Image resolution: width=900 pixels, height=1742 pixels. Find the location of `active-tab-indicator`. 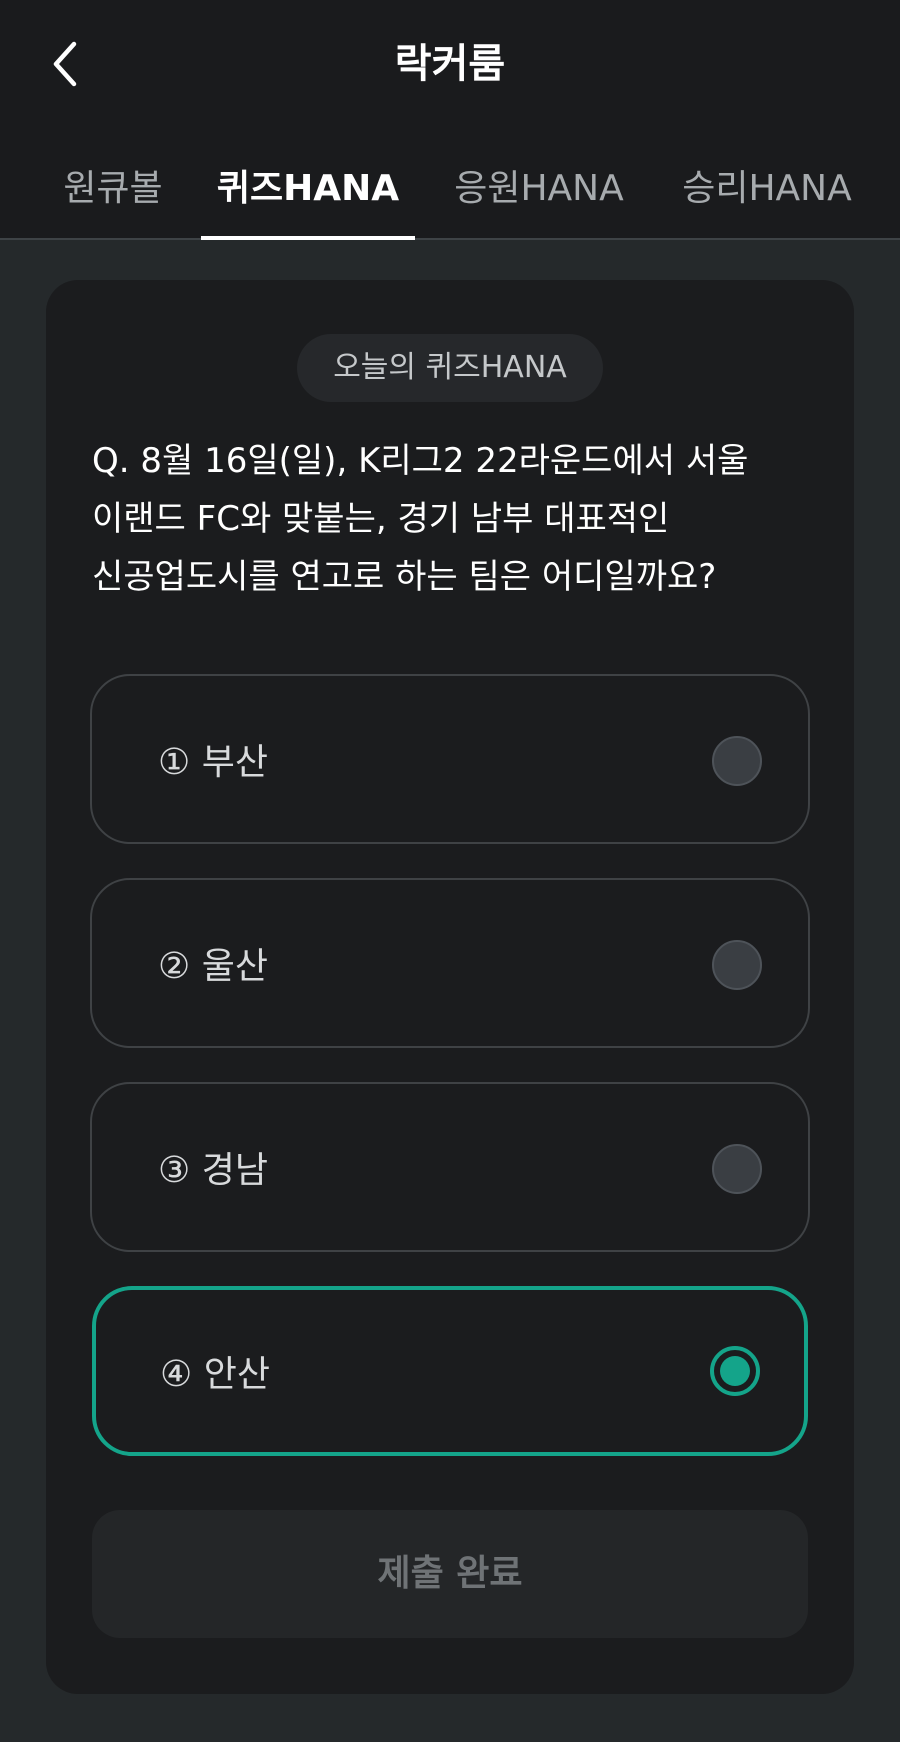

active-tab-indicator is located at coordinates (308, 238).